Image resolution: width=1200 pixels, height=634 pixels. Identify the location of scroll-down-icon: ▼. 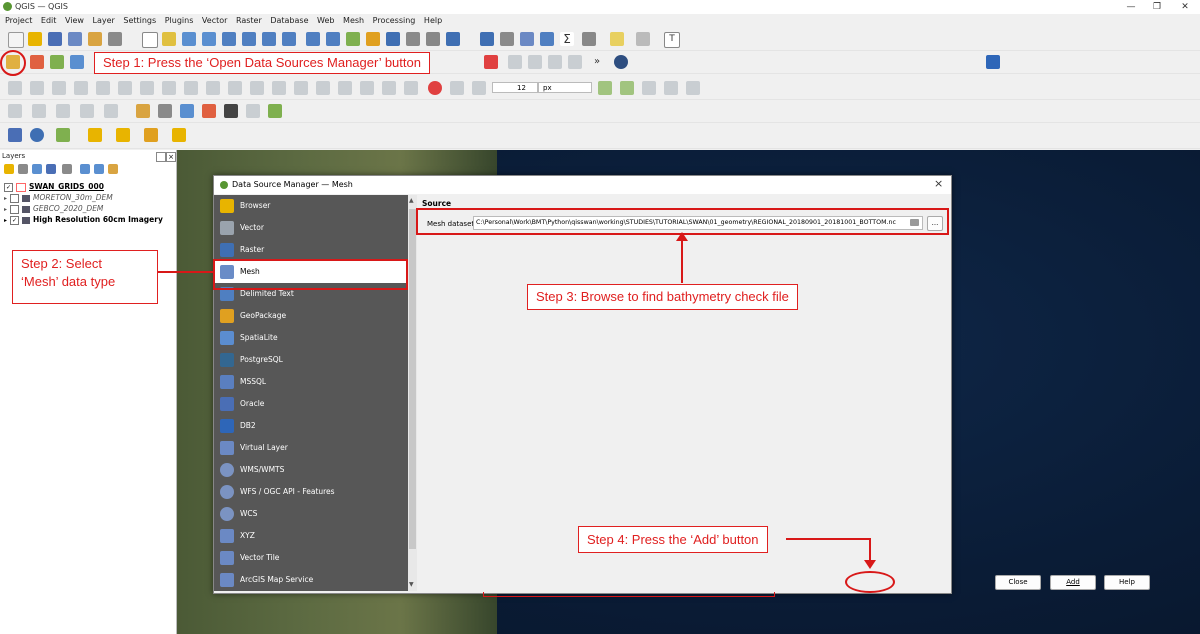
(411, 584).